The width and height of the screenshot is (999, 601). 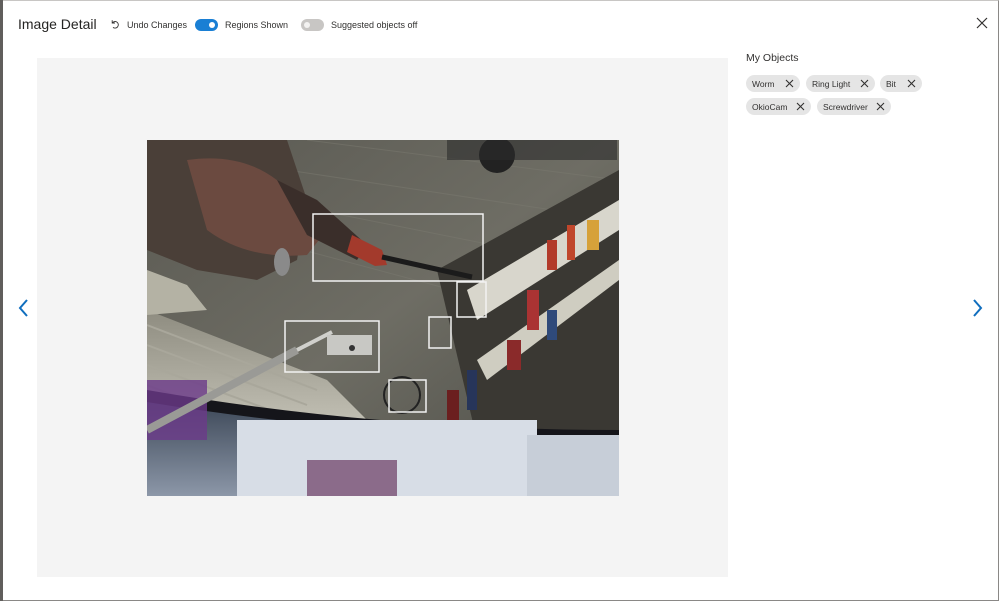 I want to click on window-edge, so click(x=1, y=300).